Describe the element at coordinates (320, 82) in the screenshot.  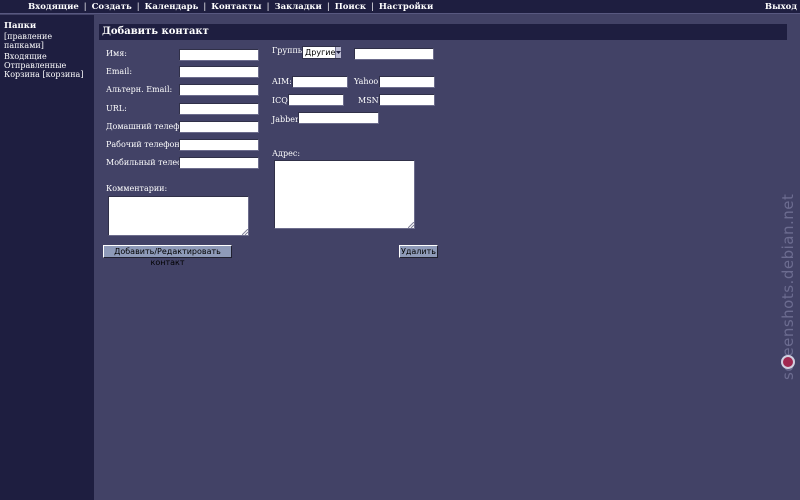
I see `aim-field` at that location.